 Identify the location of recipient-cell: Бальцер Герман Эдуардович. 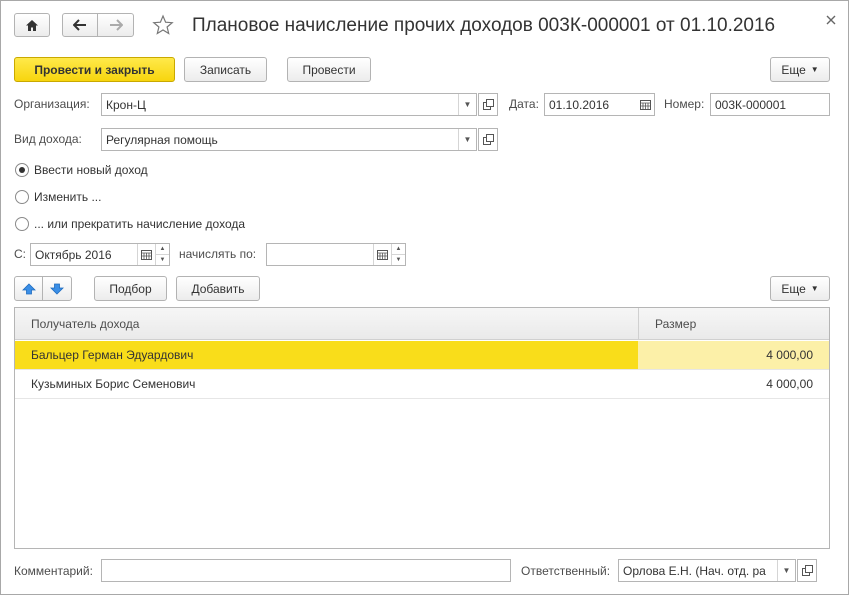
(326, 355).